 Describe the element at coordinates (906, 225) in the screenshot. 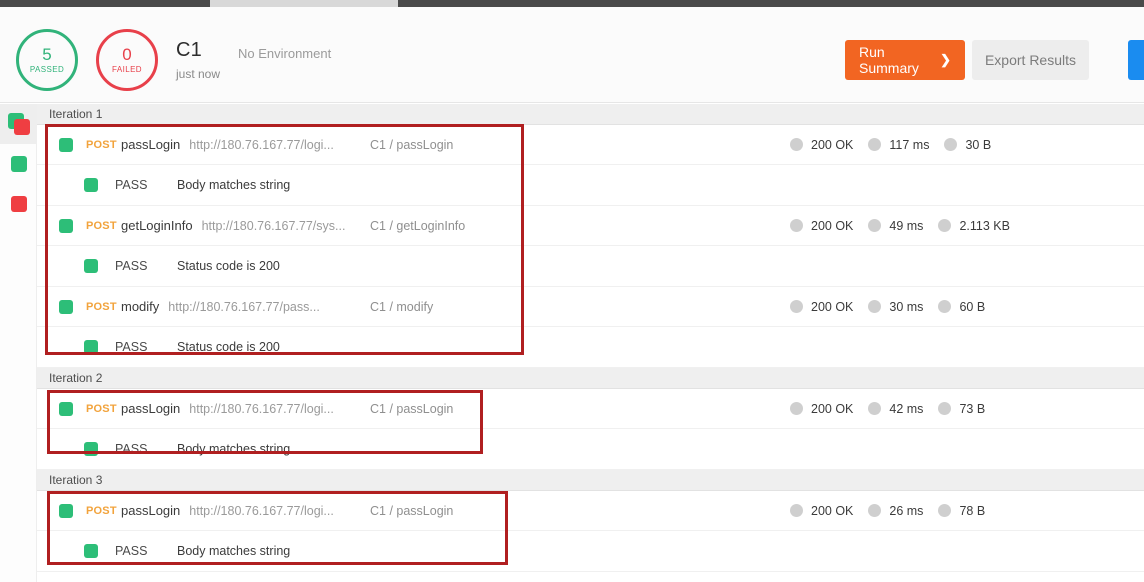

I see `response-time-value: 49 ms` at that location.